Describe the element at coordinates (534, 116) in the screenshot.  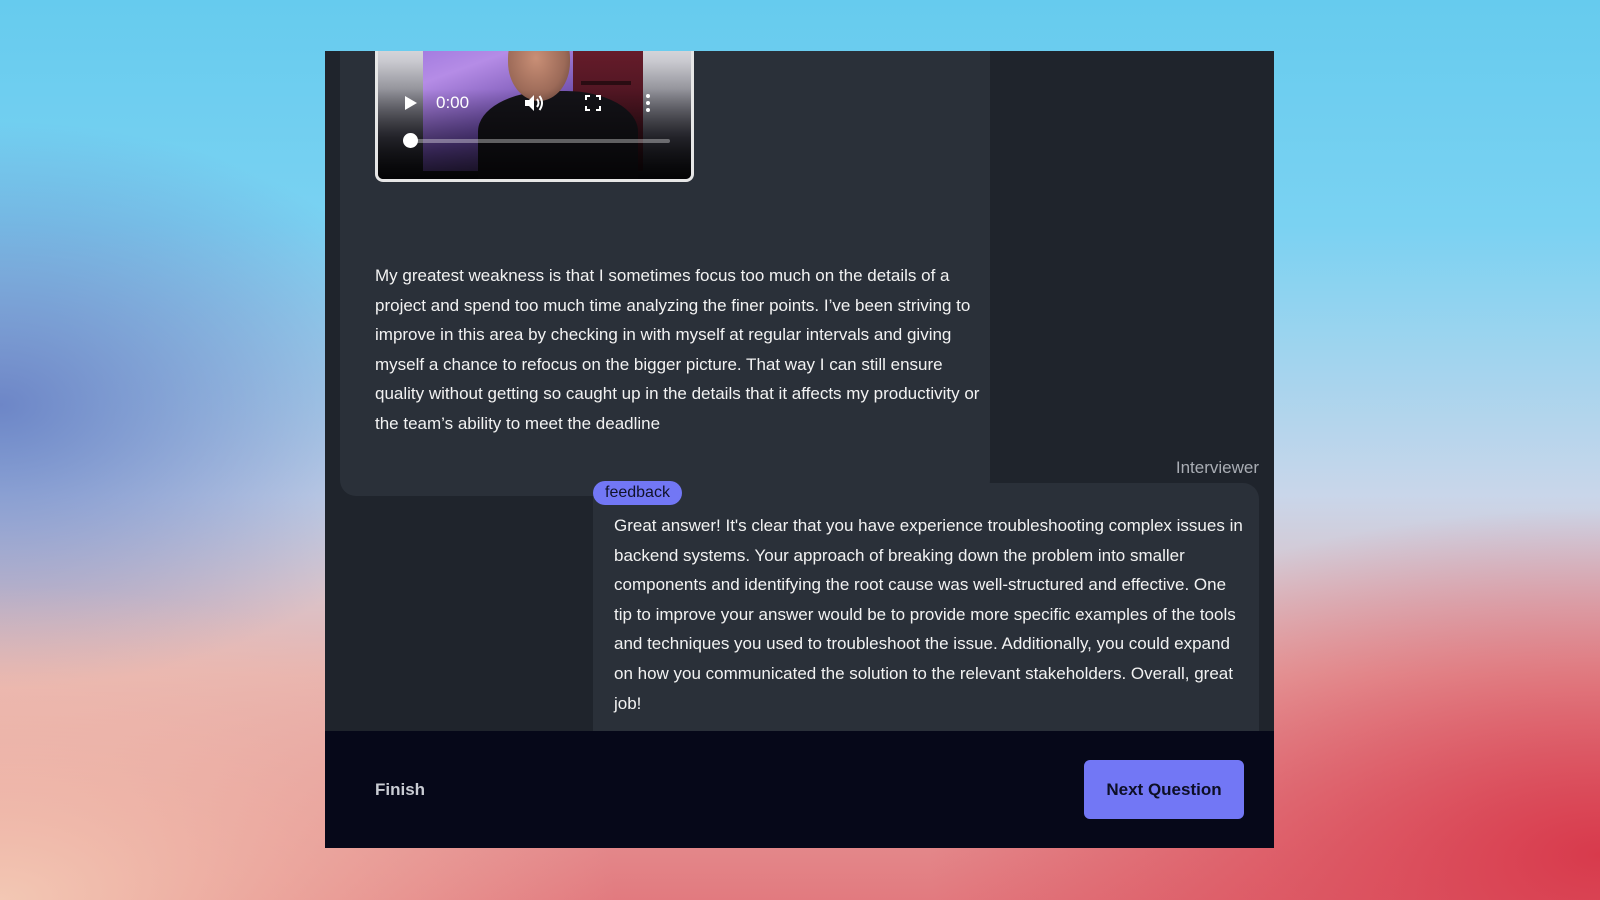
I see `video-player: 0:00` at that location.